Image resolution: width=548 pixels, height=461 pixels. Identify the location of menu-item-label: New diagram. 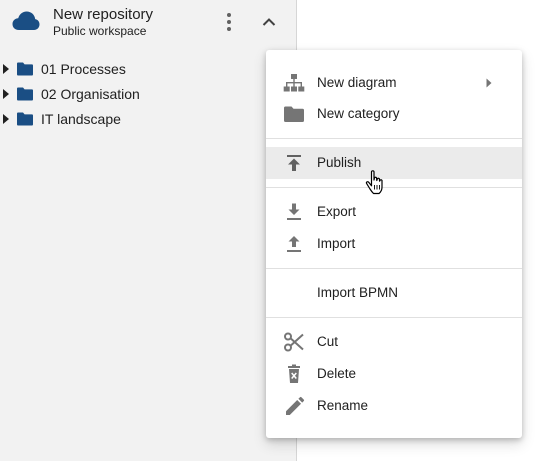
(357, 82).